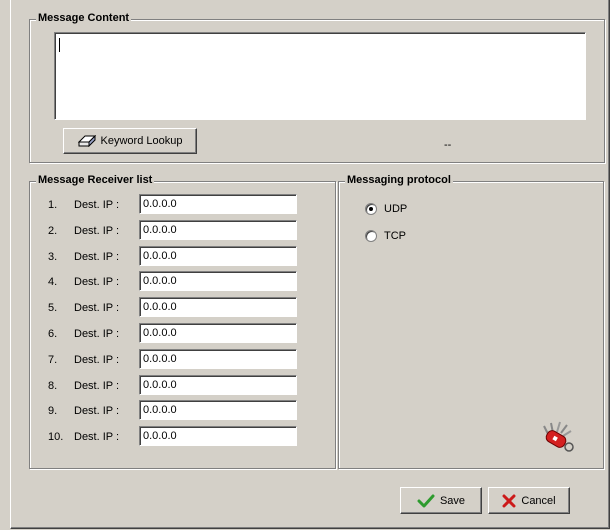  I want to click on receiver-row: 2. Dest. IP : 0.0.0.0, so click(170, 230).